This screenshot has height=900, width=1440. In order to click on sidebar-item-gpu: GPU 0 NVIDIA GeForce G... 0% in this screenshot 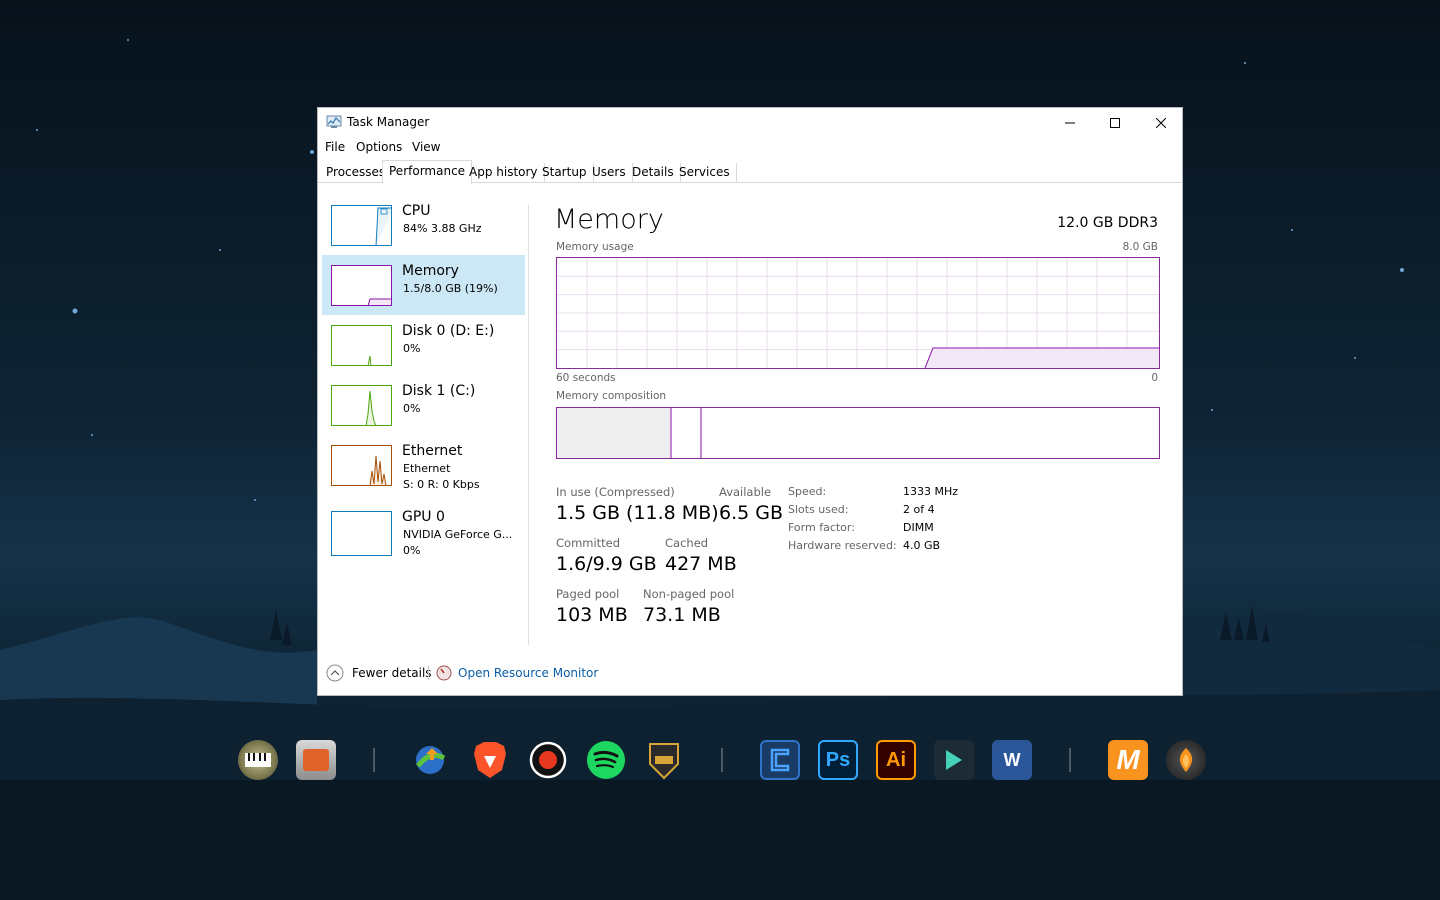, I will do `click(423, 531)`.